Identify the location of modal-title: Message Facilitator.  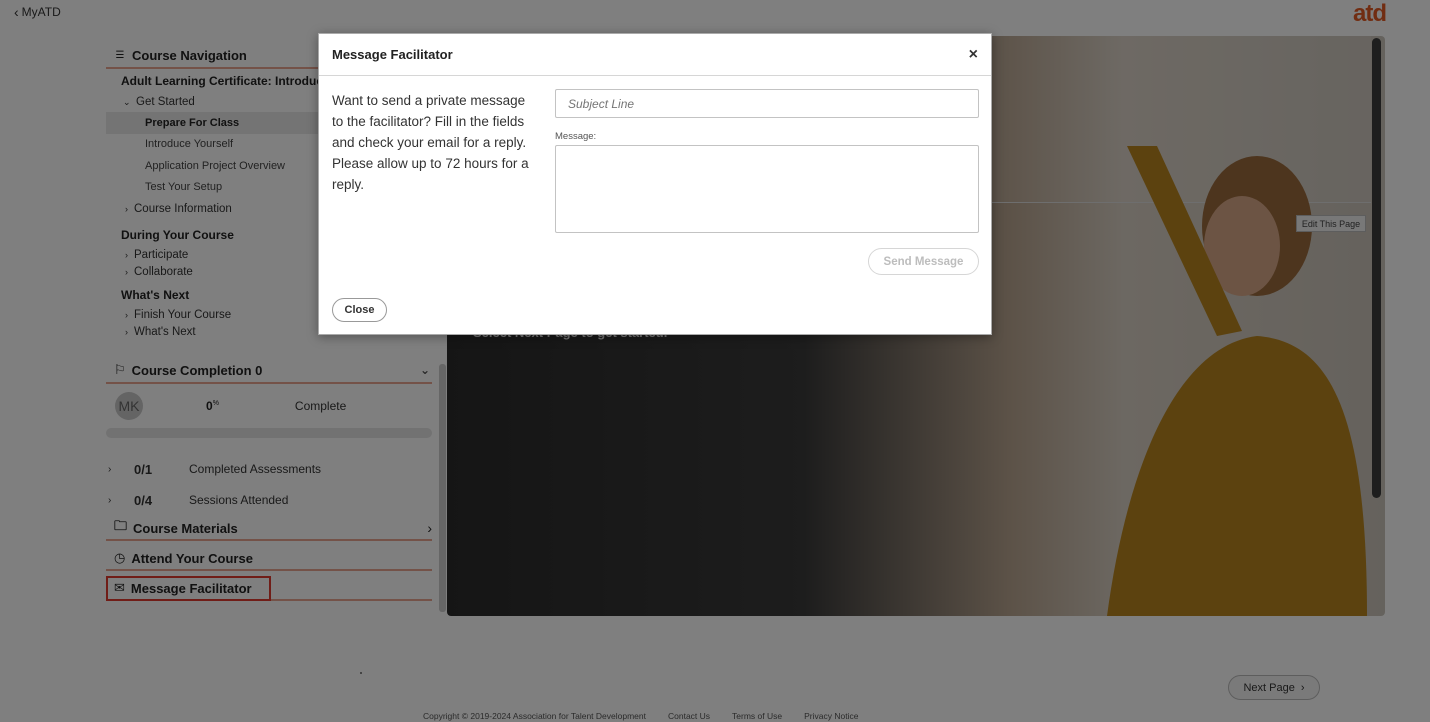
(392, 54).